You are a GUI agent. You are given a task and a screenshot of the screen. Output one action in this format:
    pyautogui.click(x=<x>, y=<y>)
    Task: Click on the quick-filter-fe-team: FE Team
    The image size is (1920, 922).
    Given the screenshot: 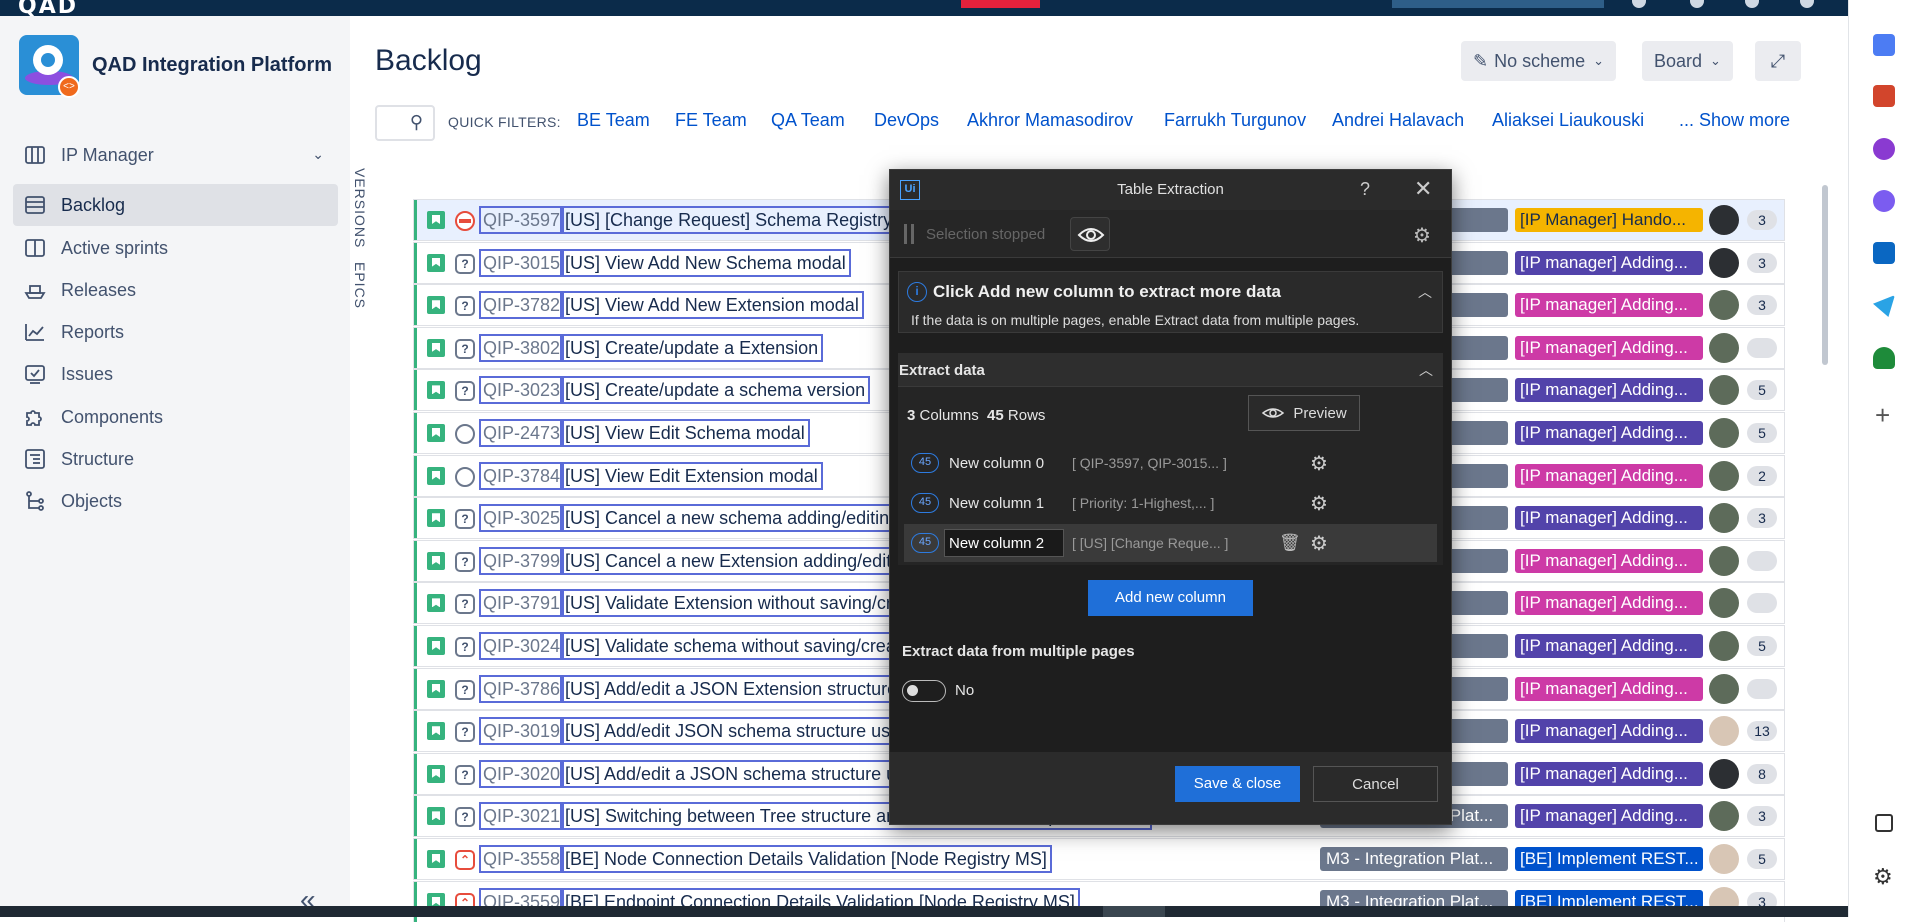 What is the action you would take?
    pyautogui.click(x=711, y=120)
    